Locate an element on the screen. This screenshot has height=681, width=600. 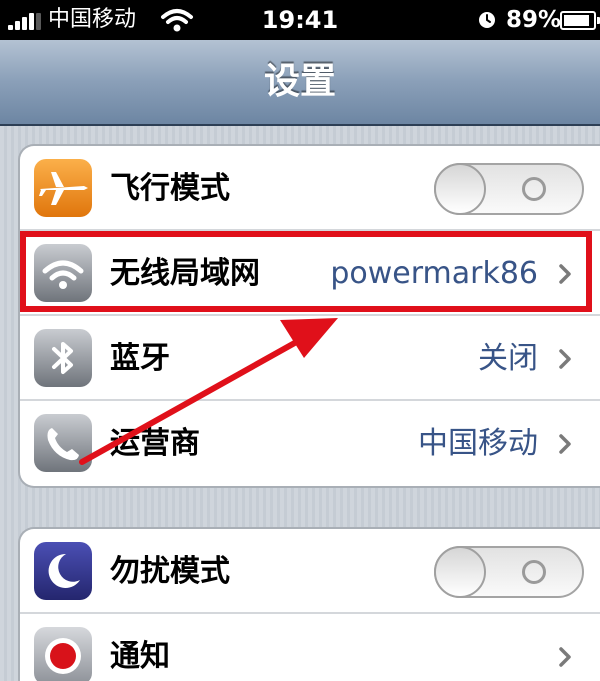
wifi-highlight-box is located at coordinates (306, 271).